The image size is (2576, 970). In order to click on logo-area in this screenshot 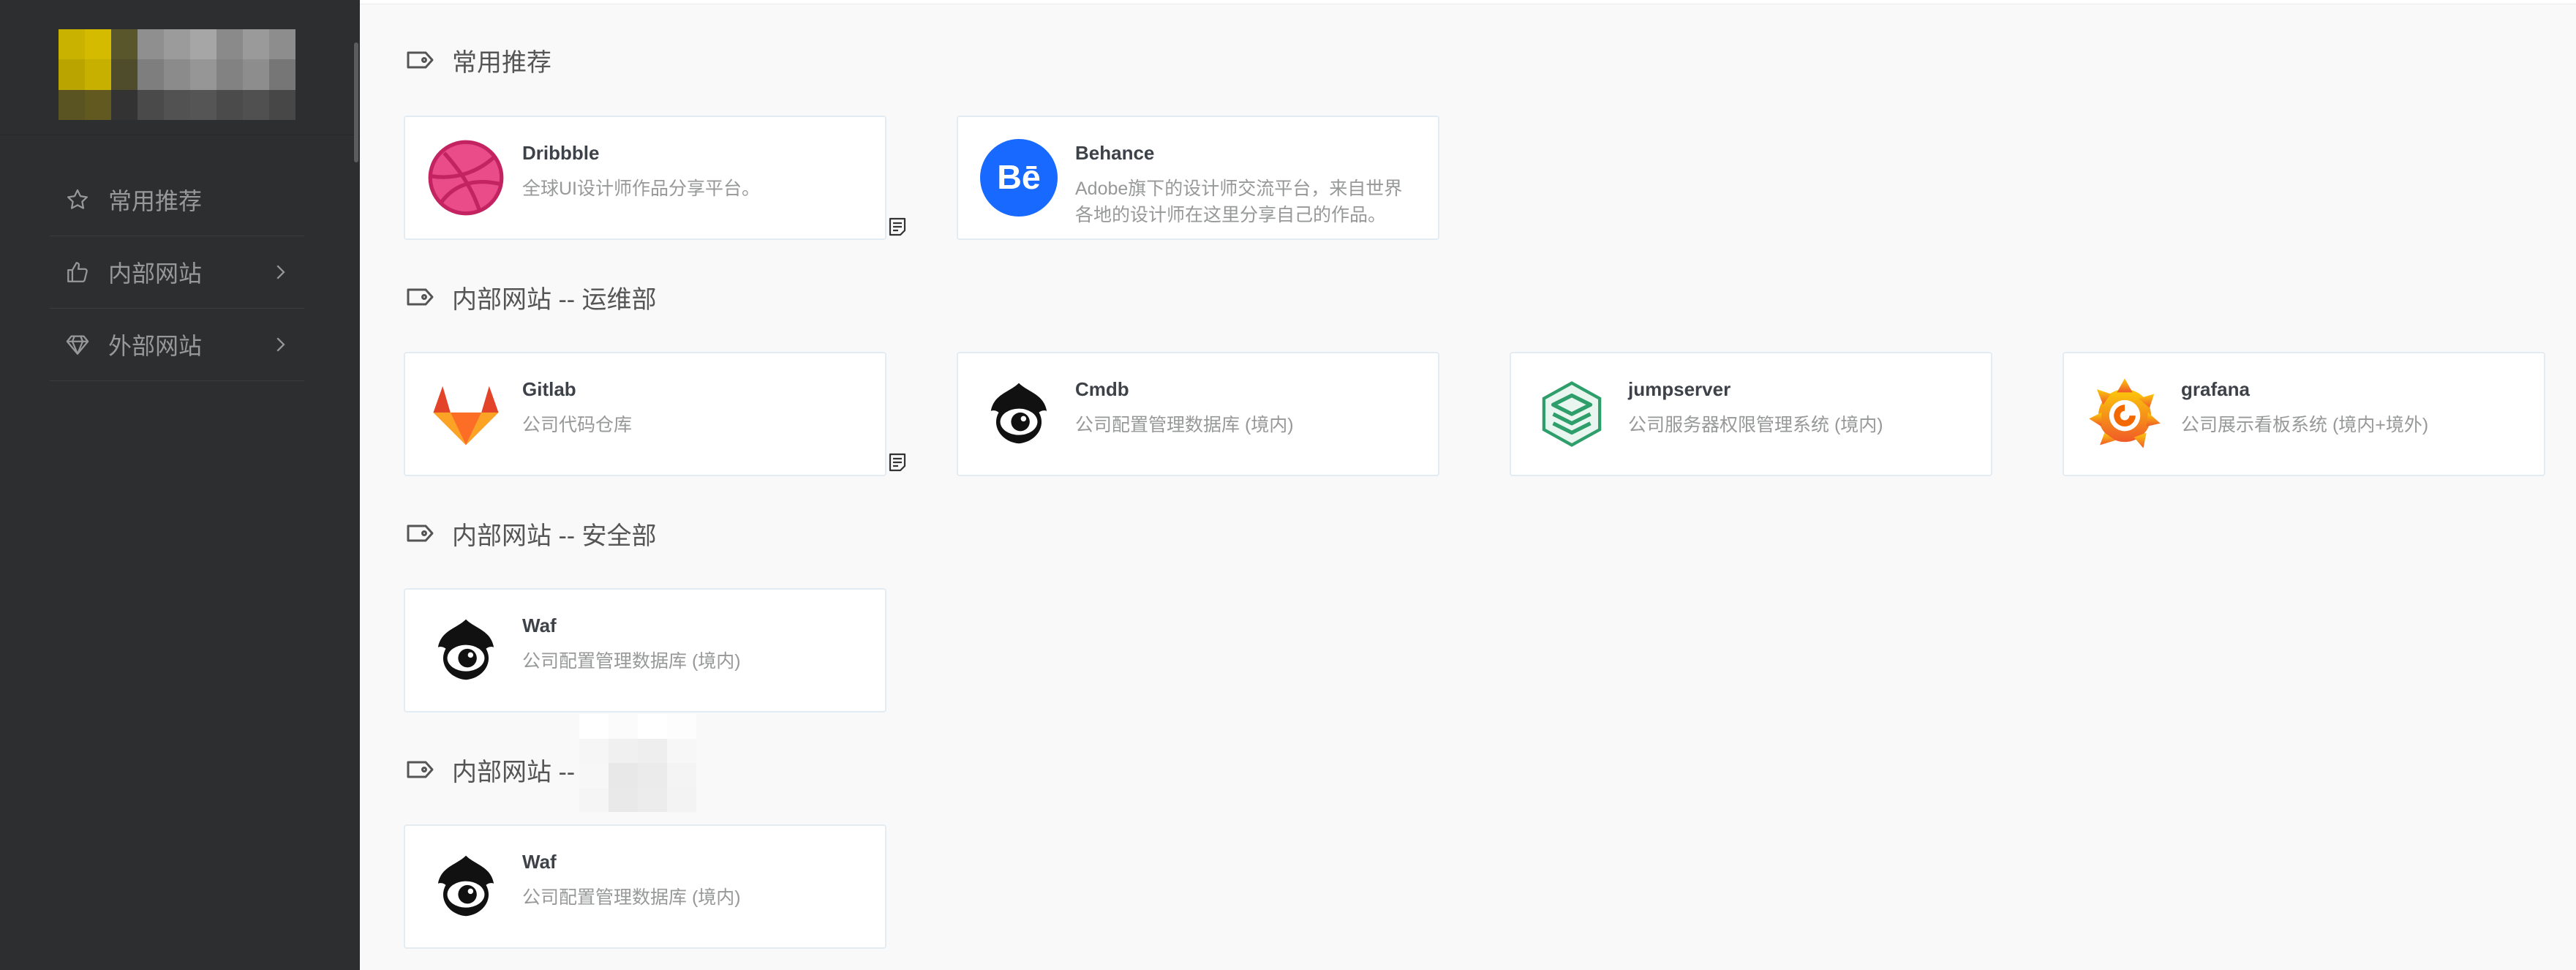, I will do `click(180, 67)`.